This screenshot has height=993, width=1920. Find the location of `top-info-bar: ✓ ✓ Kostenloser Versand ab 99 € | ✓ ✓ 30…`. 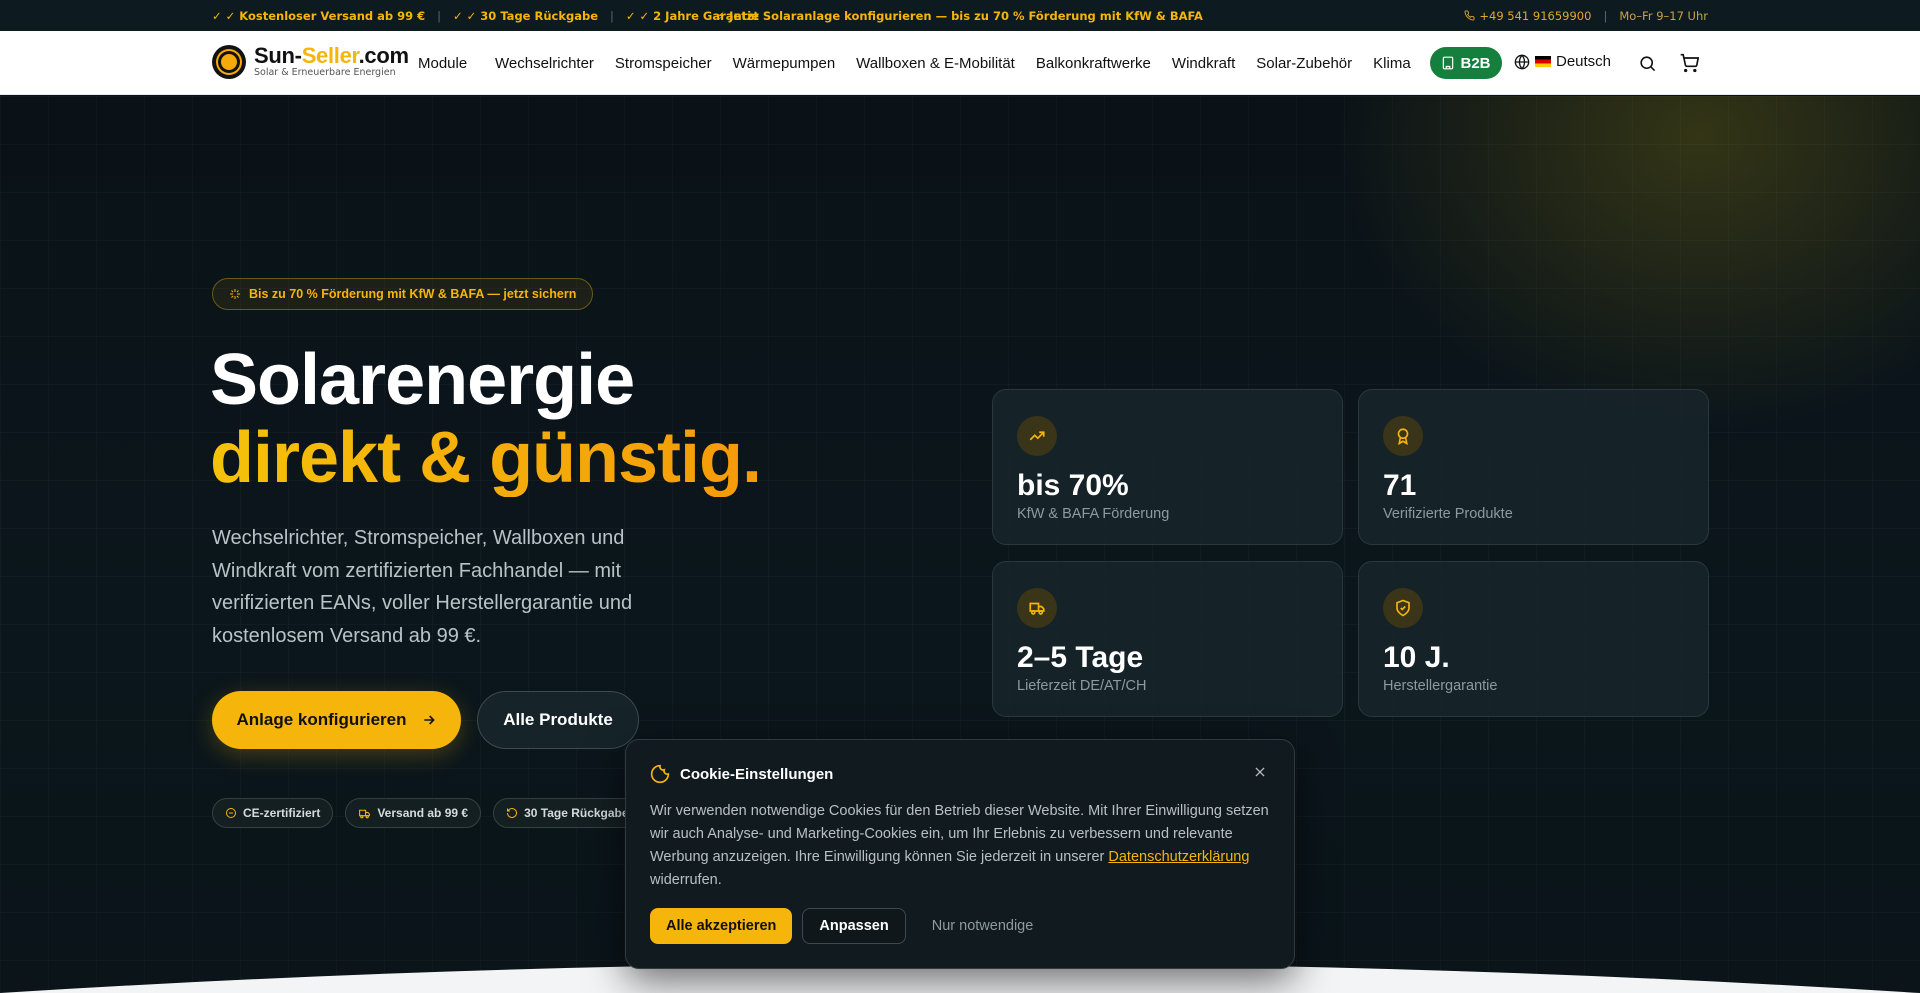

top-info-bar: ✓ ✓ Kostenloser Versand ab 99 € | ✓ ✓ 30… is located at coordinates (960, 15).